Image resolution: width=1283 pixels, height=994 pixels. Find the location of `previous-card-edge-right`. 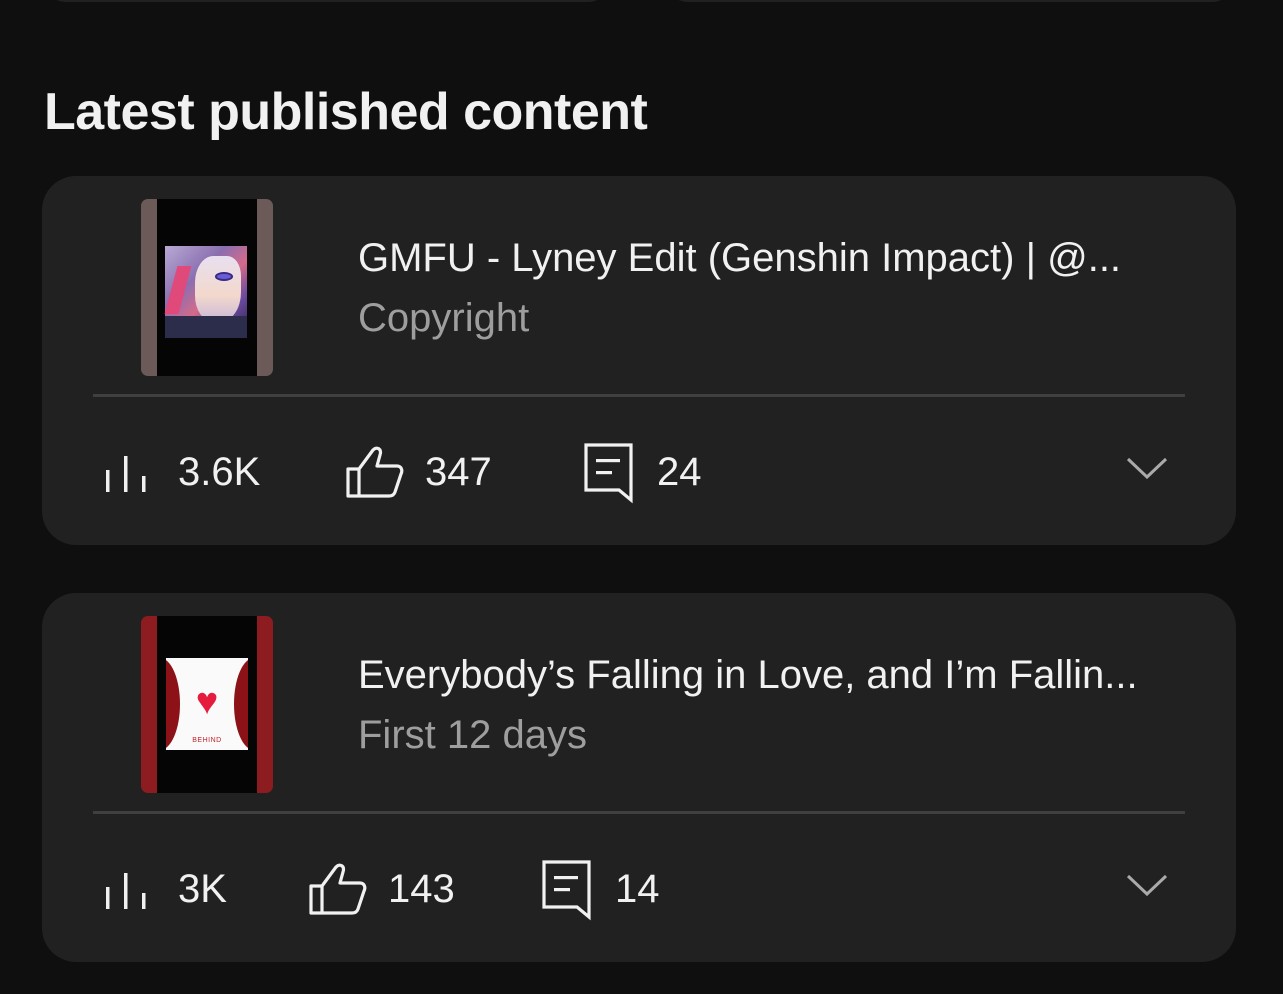

previous-card-edge-right is located at coordinates (950, 1).